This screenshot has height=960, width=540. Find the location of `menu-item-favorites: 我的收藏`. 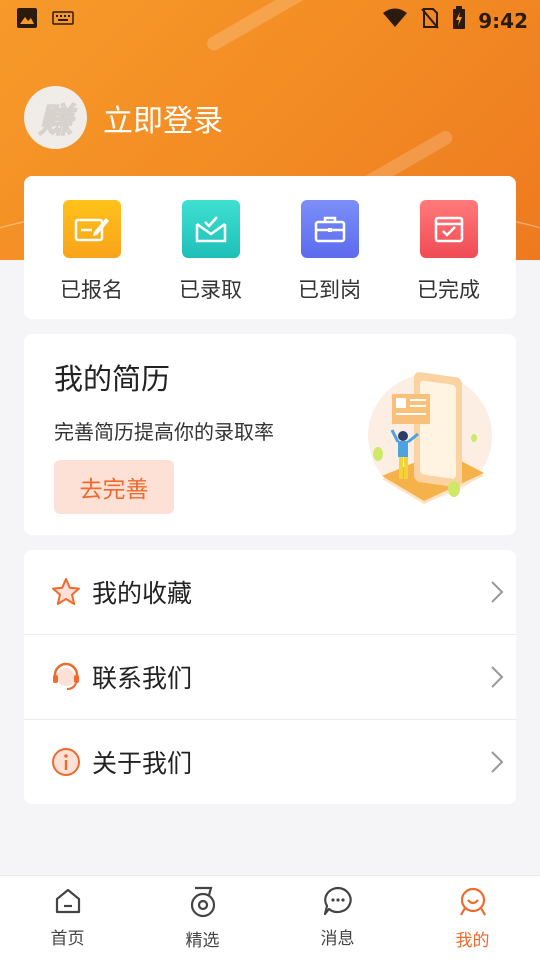

menu-item-favorites: 我的收藏 is located at coordinates (270, 592).